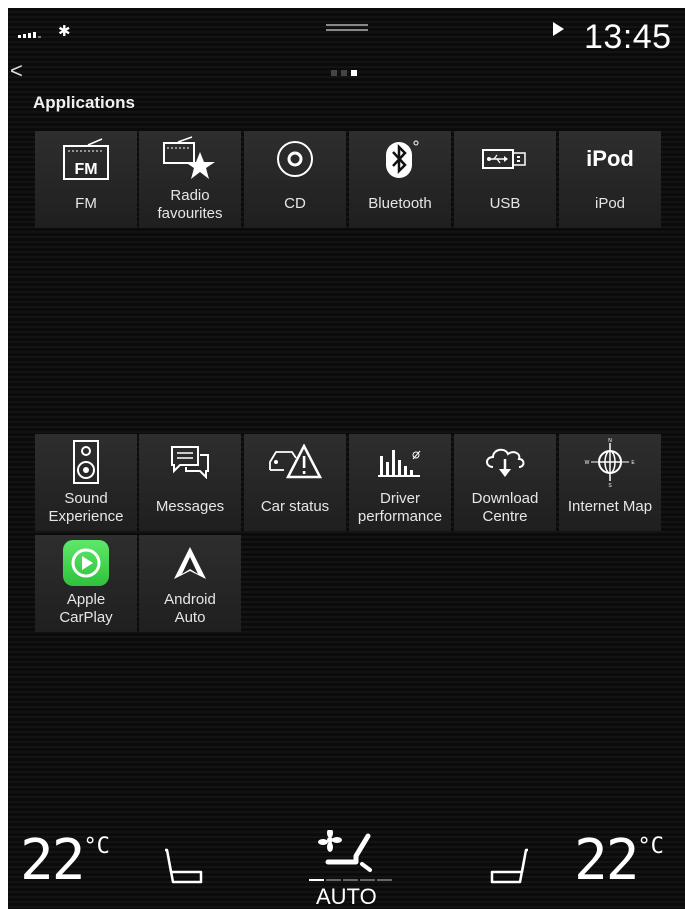 This screenshot has width=685, height=909. I want to click on android-auto-icon, so click(190, 563).